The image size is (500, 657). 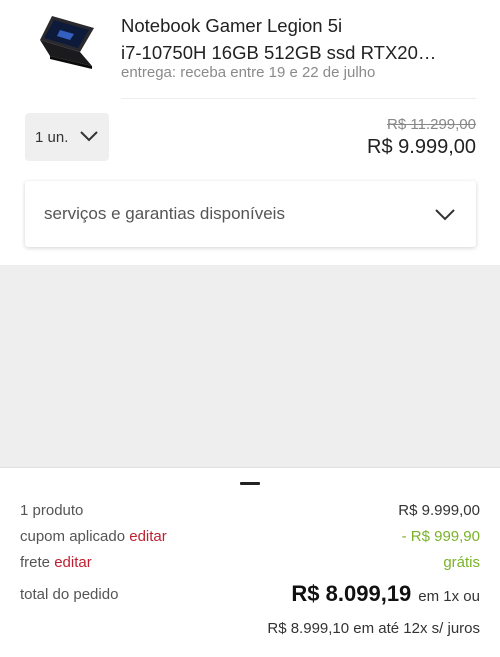 What do you see at coordinates (431, 124) in the screenshot?
I see `original-price: R$ 11.299,00` at bounding box center [431, 124].